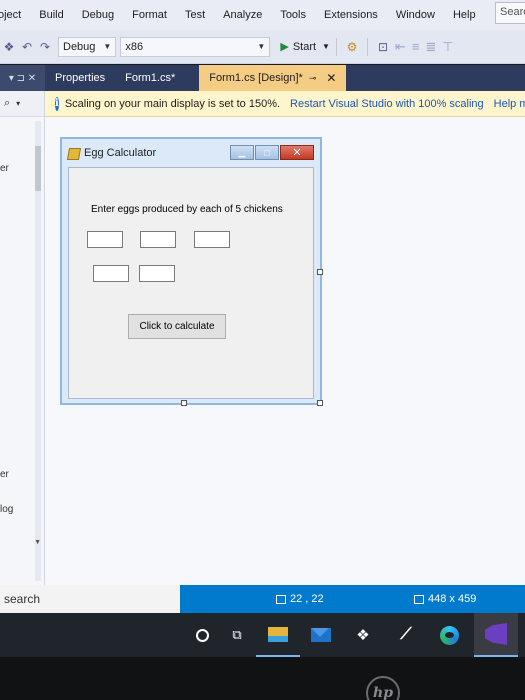  I want to click on menu-tools: Tools, so click(293, 15).